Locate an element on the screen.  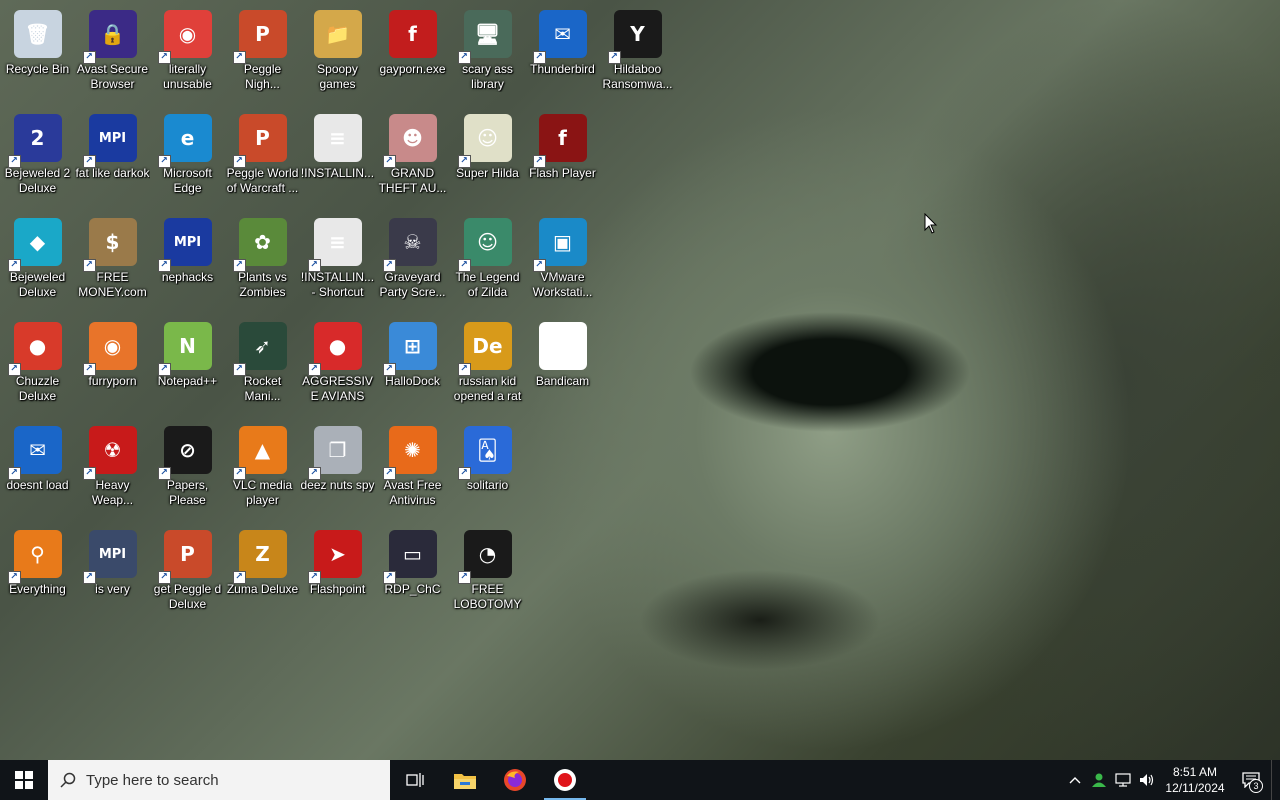
action-center-button: 3 is located at coordinates (1251, 780).